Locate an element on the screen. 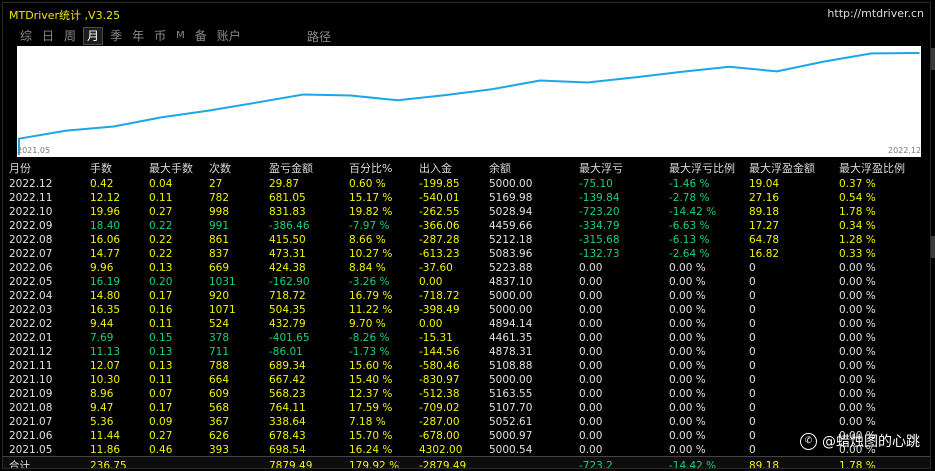 This screenshot has width=935, height=471. tab-2: 周 is located at coordinates (70, 36).